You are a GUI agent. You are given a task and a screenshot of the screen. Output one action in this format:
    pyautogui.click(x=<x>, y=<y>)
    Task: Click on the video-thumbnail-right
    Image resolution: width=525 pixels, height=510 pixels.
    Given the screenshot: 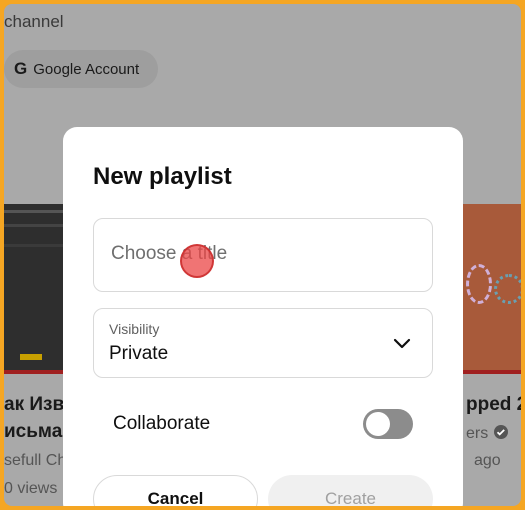 What is the action you would take?
    pyautogui.click(x=490, y=289)
    